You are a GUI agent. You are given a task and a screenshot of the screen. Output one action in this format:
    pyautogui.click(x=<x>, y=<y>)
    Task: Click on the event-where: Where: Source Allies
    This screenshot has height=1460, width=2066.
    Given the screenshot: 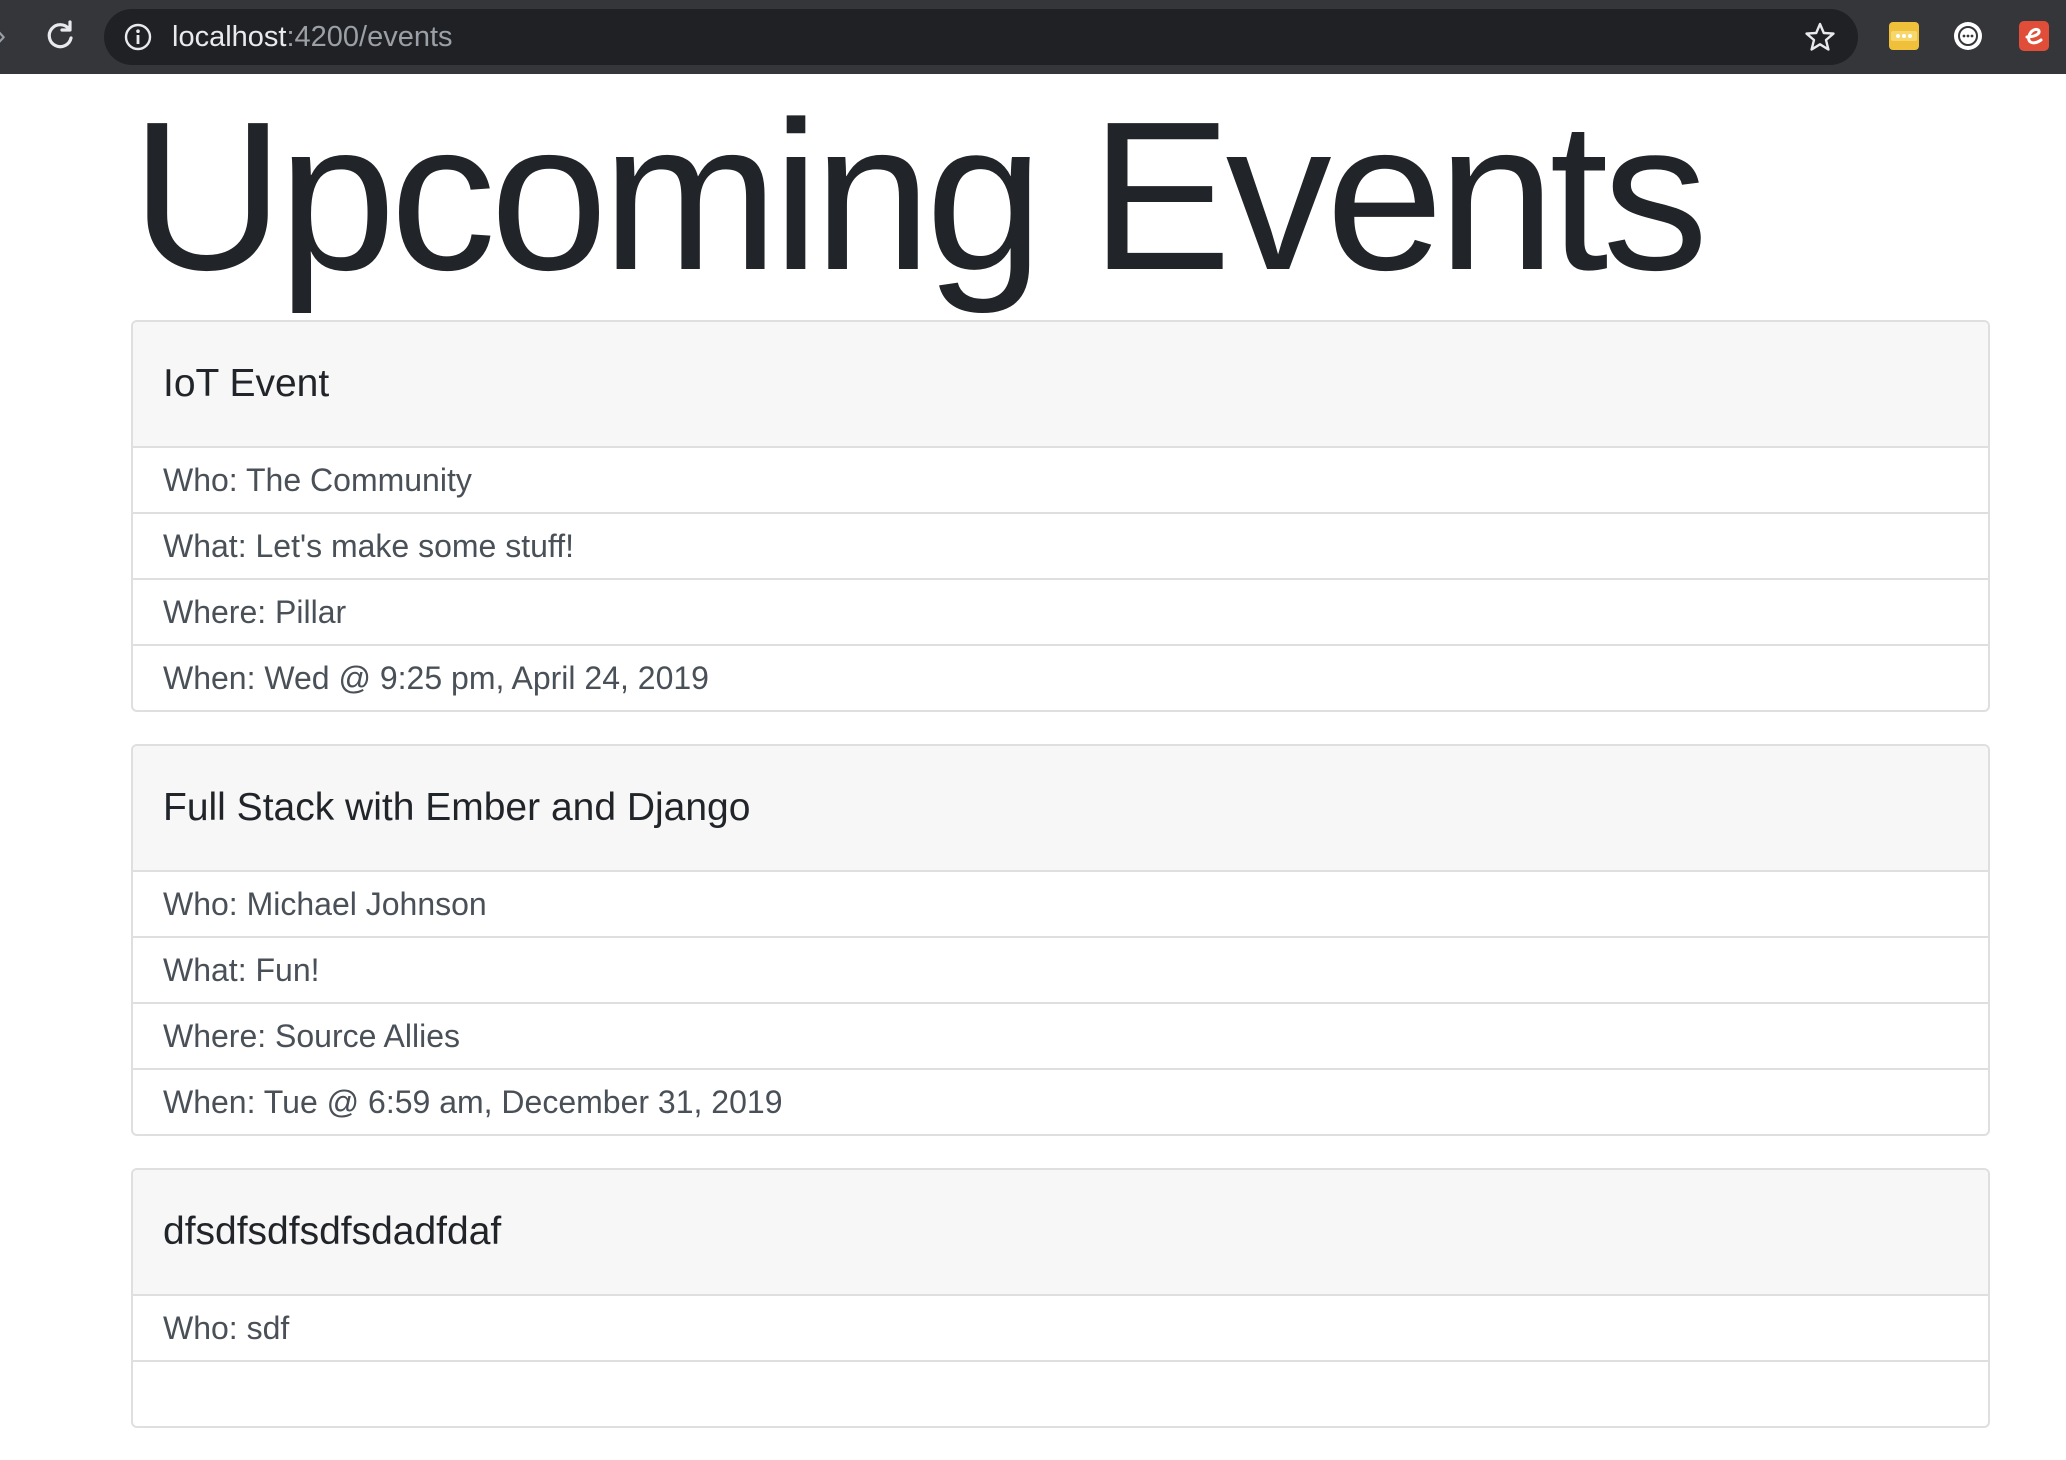 What is the action you would take?
    pyautogui.click(x=1060, y=1037)
    